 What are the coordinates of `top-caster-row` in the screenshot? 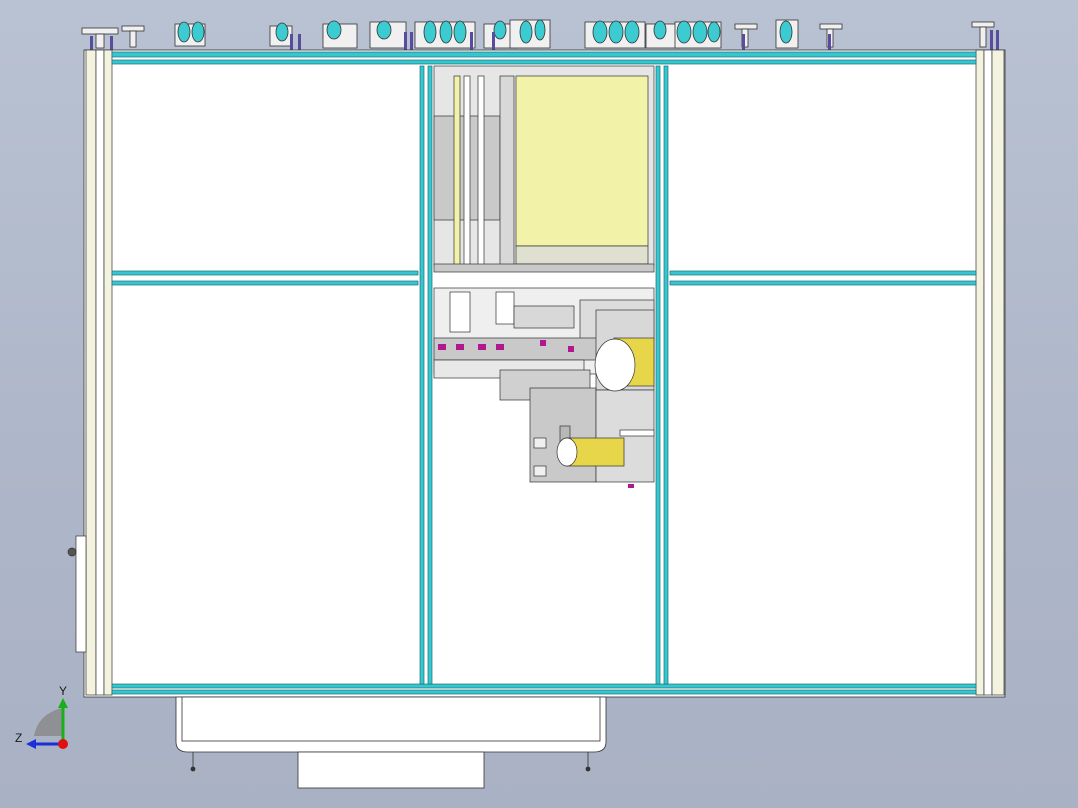 It's located at (540, 34).